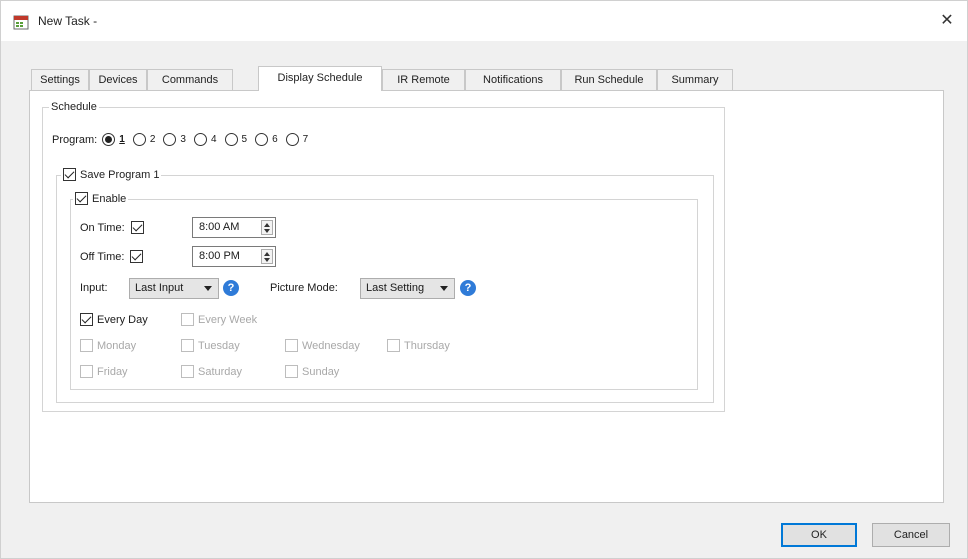 The height and width of the screenshot is (559, 968). Describe the element at coordinates (220, 371) in the screenshot. I see `saturday-label: Saturday` at that location.